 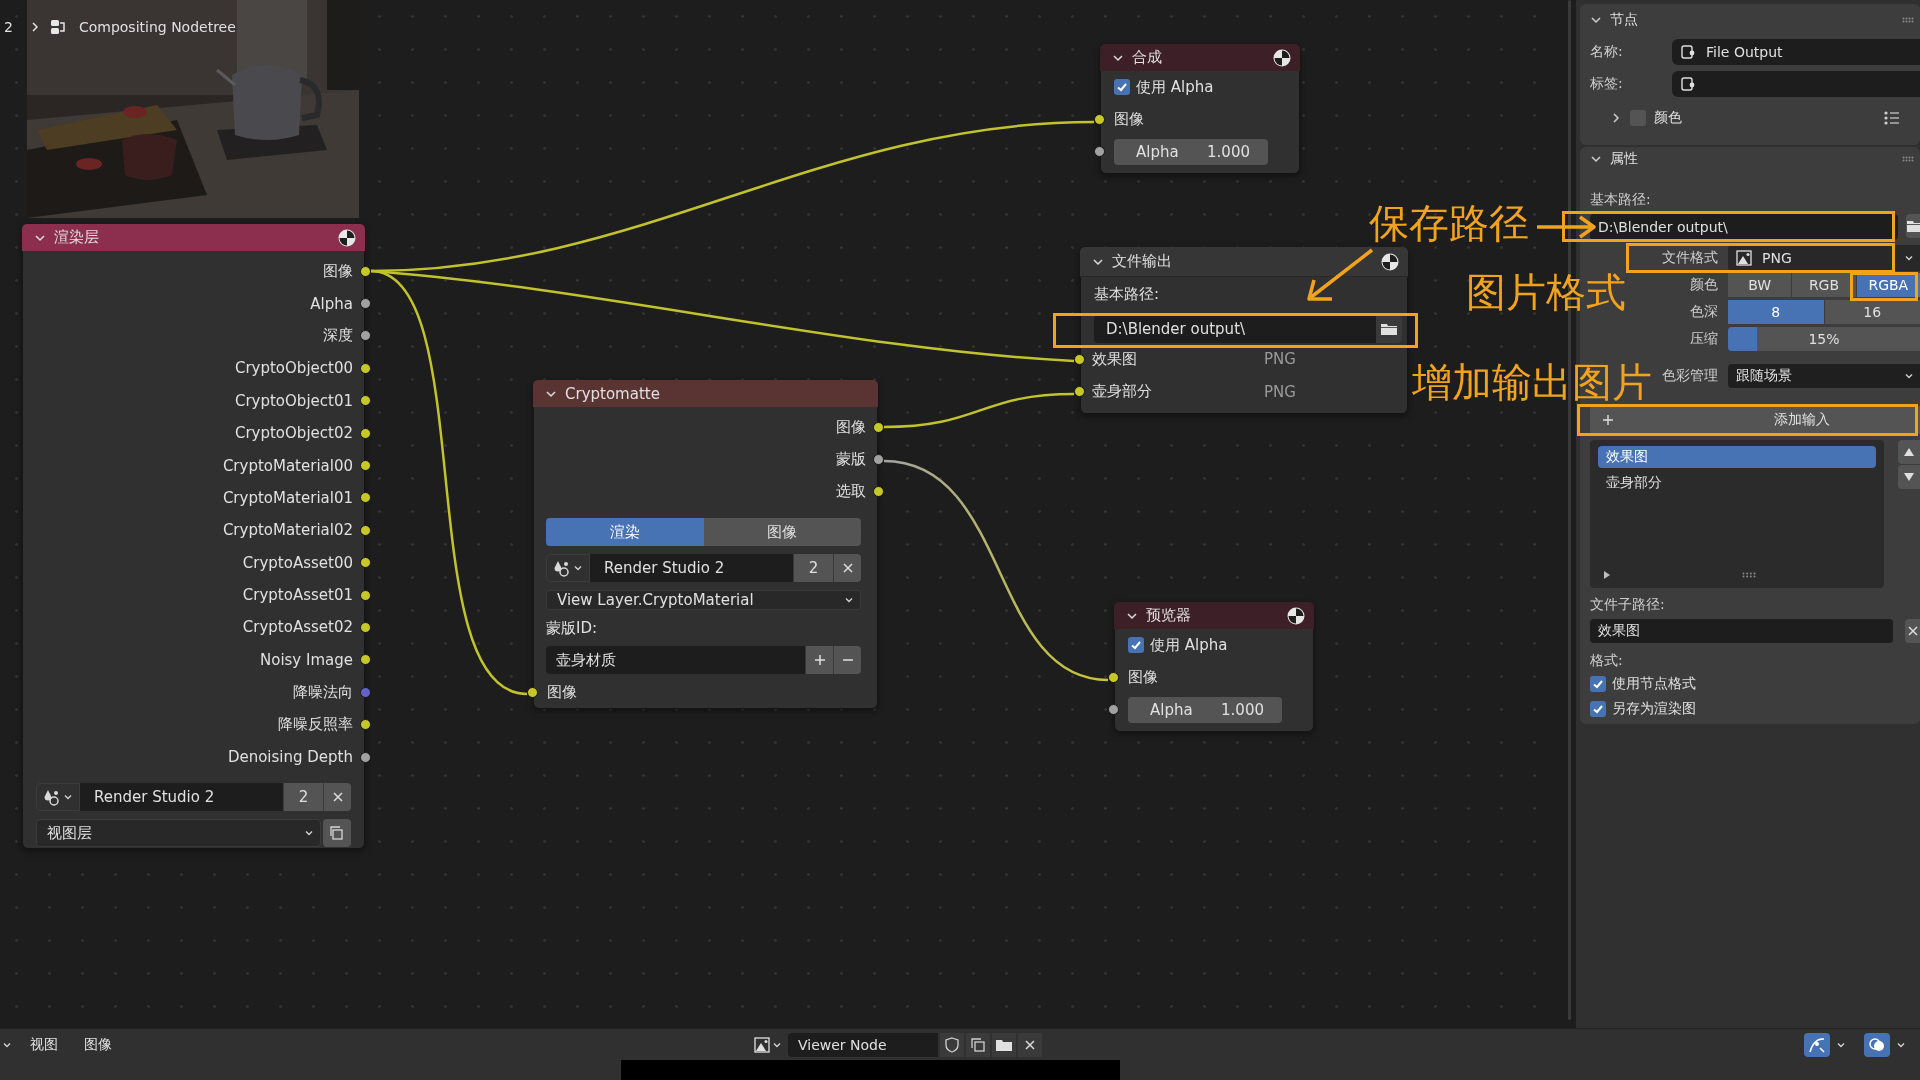 I want to click on add-button, so click(x=819, y=660).